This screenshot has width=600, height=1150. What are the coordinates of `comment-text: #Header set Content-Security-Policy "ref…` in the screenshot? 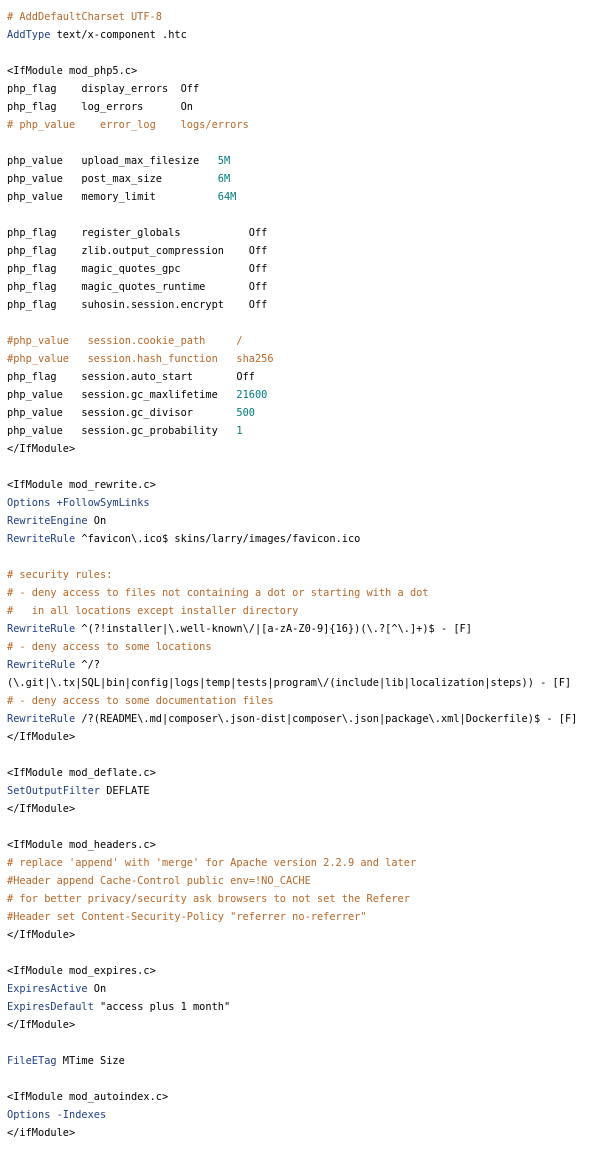 It's located at (187, 917).